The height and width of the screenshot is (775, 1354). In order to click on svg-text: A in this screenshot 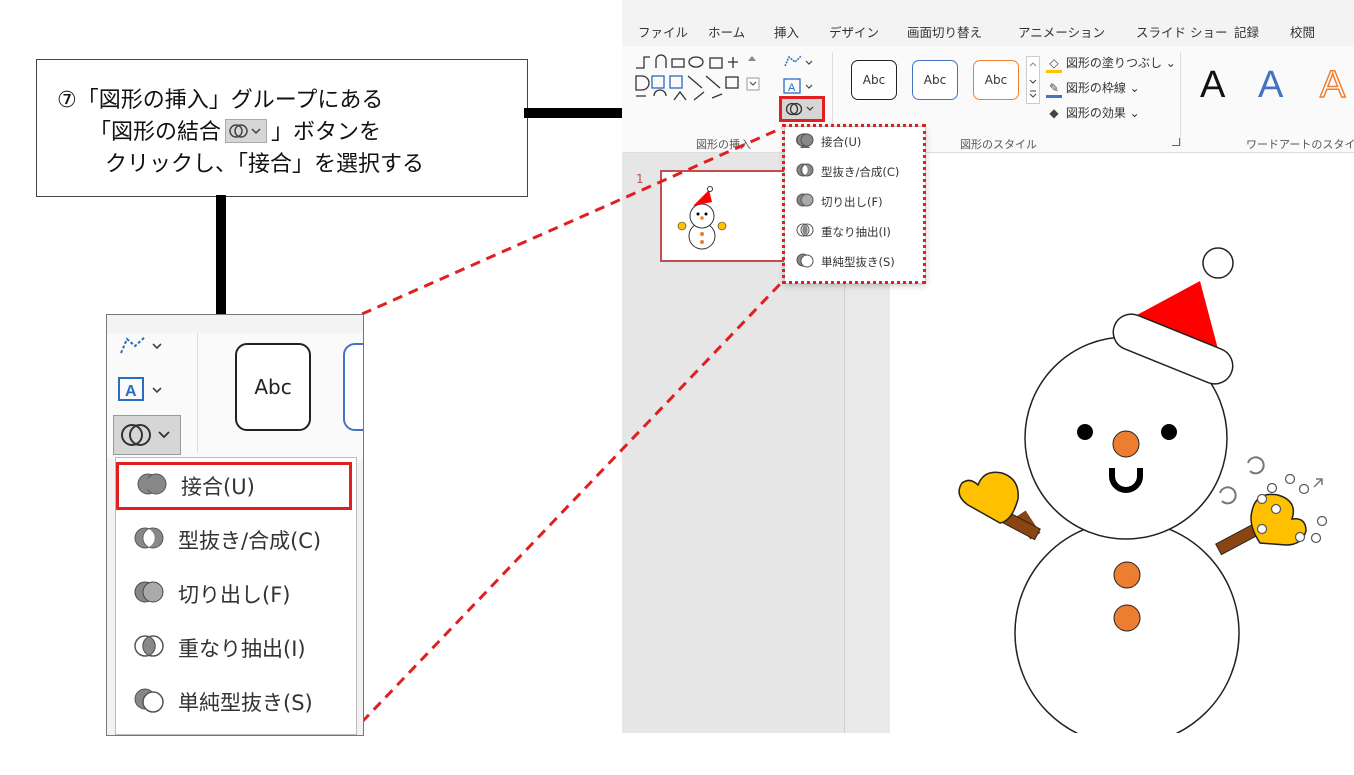, I will do `click(131, 391)`.